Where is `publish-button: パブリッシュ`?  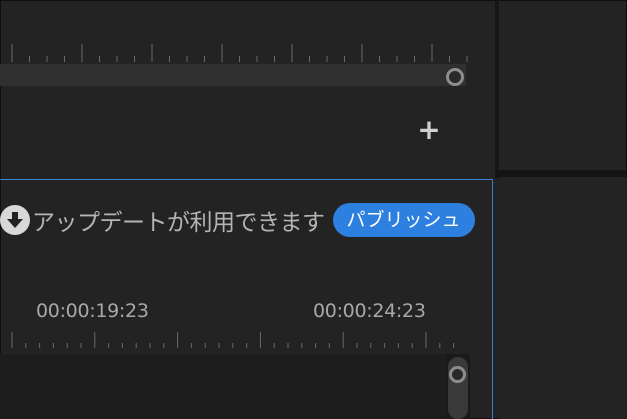
publish-button: パブリッシュ is located at coordinates (403, 220).